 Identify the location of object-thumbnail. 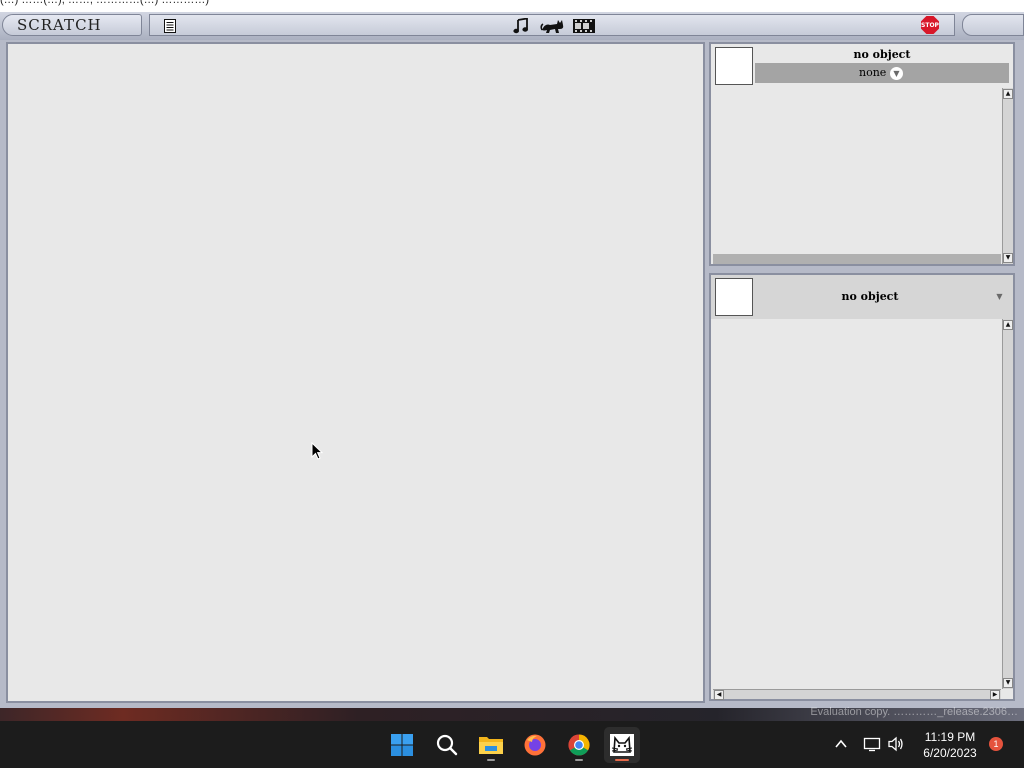
(734, 297).